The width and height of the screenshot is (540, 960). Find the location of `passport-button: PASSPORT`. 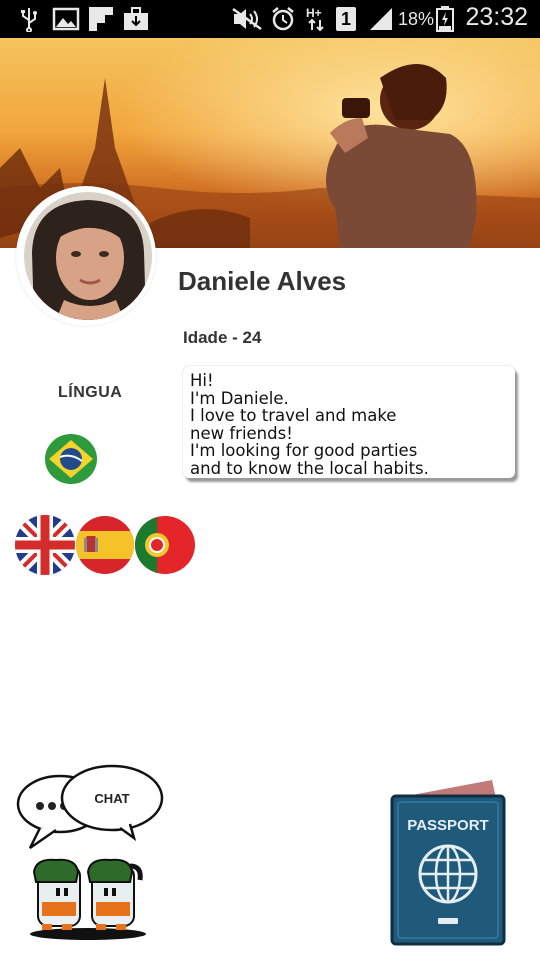

passport-button: PASSPORT is located at coordinates (448, 863).